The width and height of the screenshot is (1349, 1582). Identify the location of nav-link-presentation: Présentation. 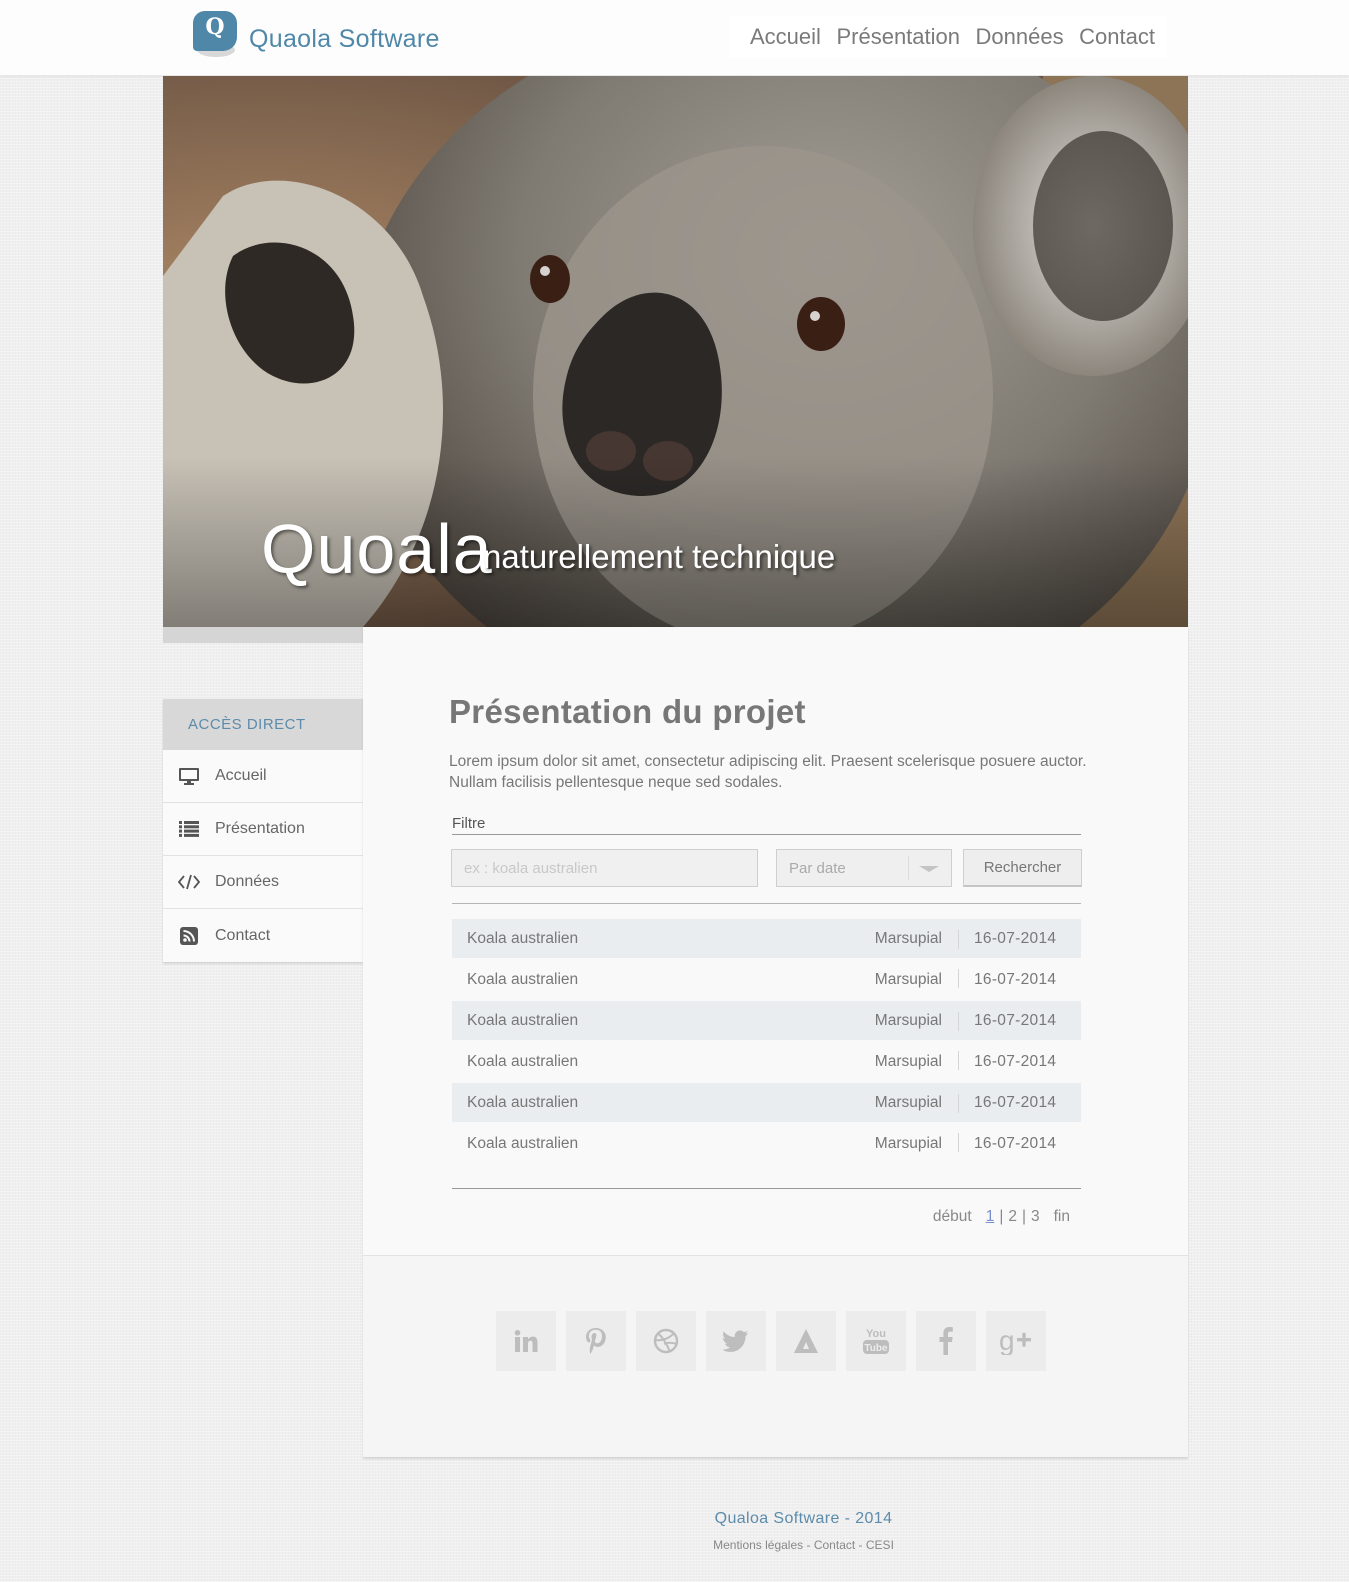
(898, 37).